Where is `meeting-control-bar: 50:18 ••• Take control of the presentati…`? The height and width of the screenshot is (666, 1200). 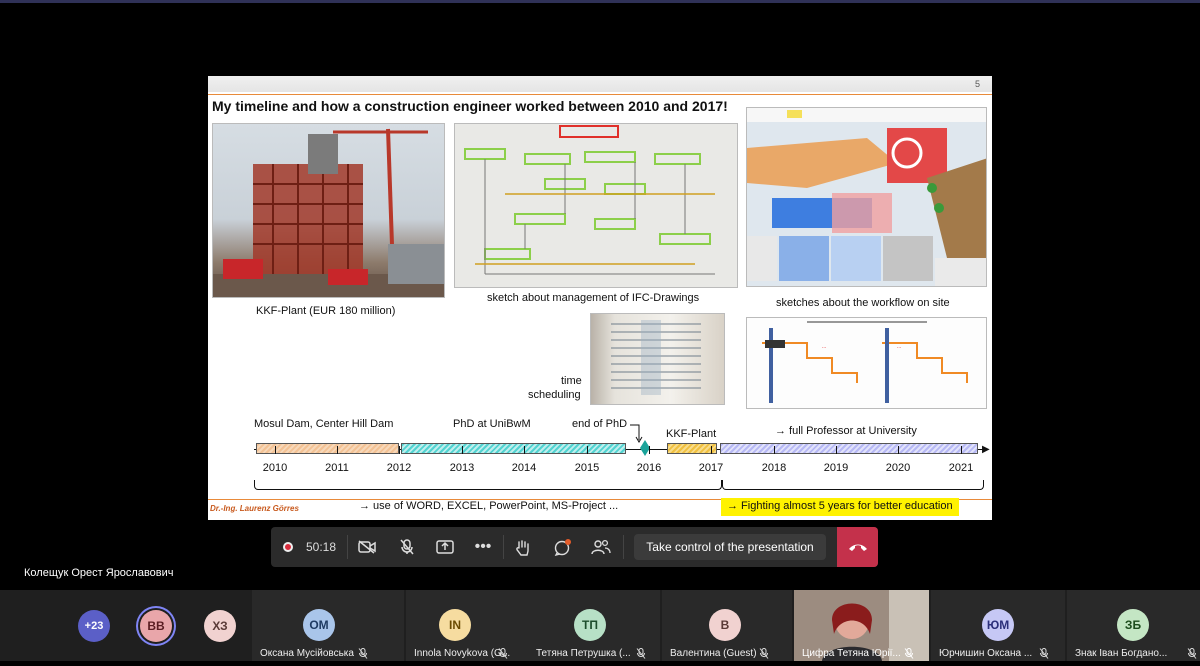
meeting-control-bar: 50:18 ••• Take control of the presentati… is located at coordinates (574, 547).